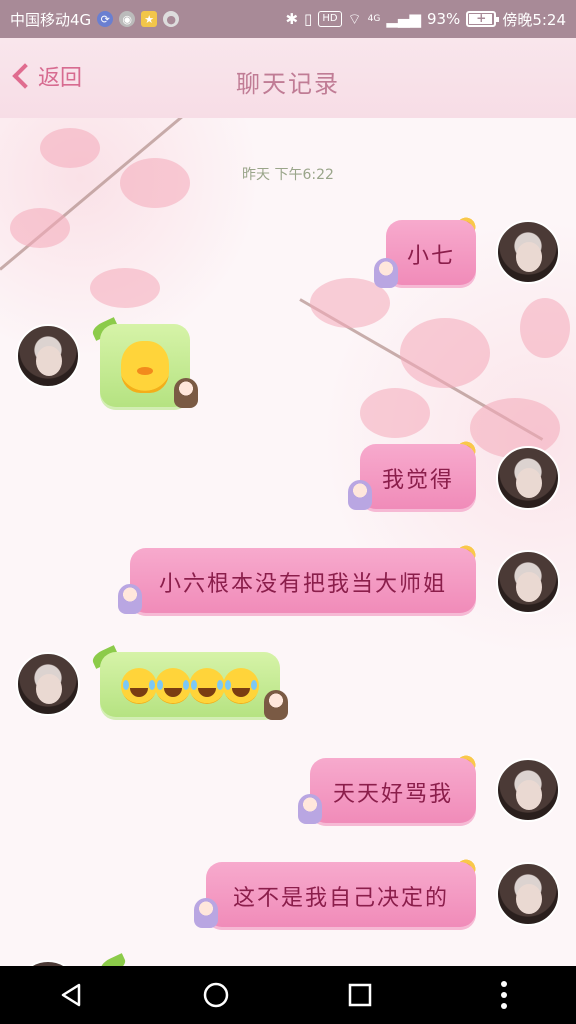 This screenshot has height=1024, width=576. Describe the element at coordinates (483, 19) in the screenshot. I see `battery-icon: +` at that location.